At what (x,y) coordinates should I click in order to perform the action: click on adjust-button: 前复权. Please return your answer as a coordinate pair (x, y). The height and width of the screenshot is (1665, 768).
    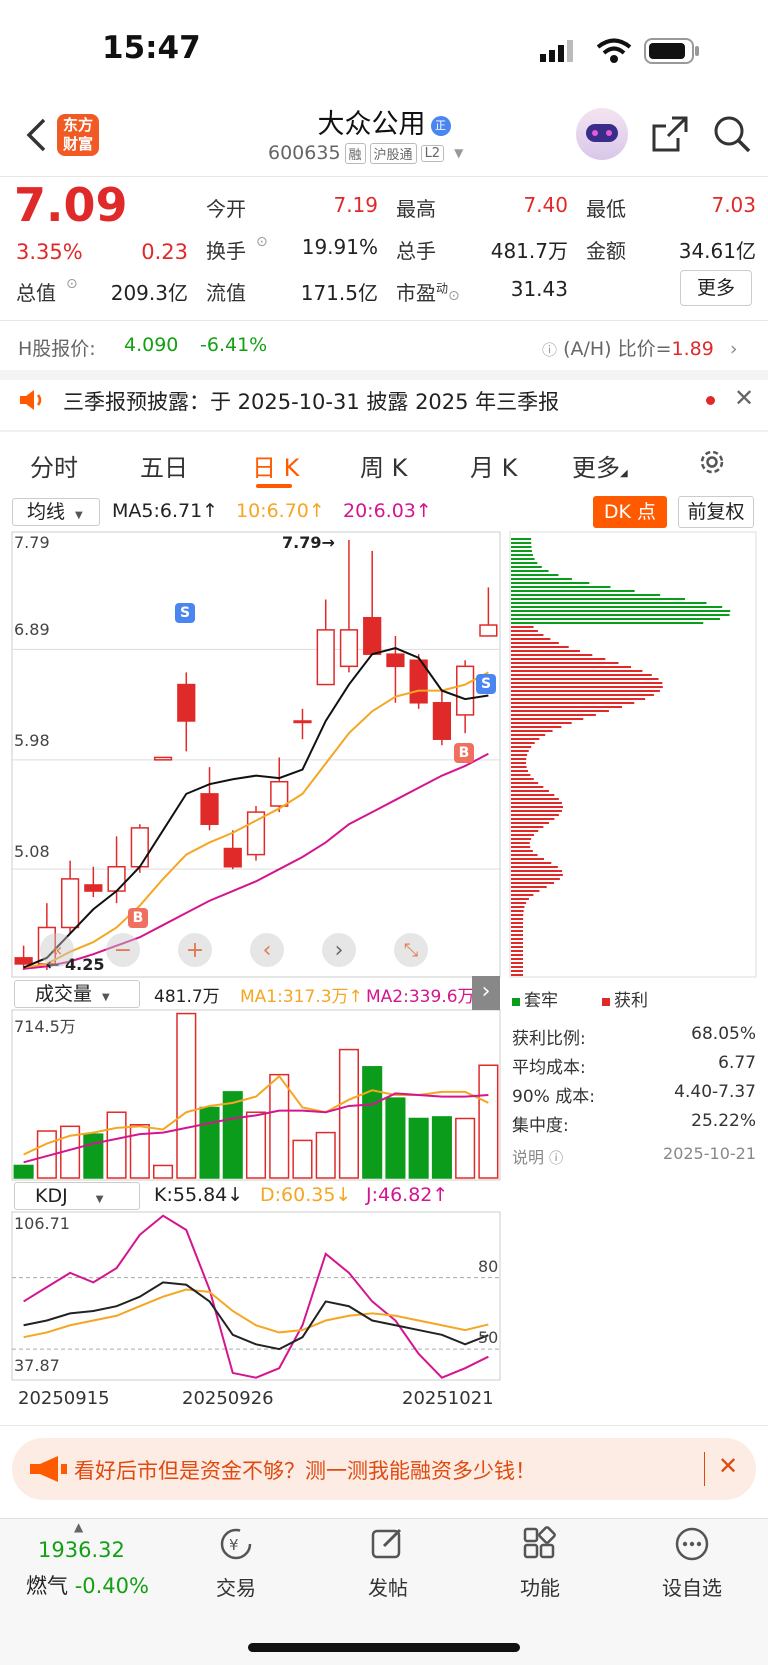
    Looking at the image, I should click on (716, 512).